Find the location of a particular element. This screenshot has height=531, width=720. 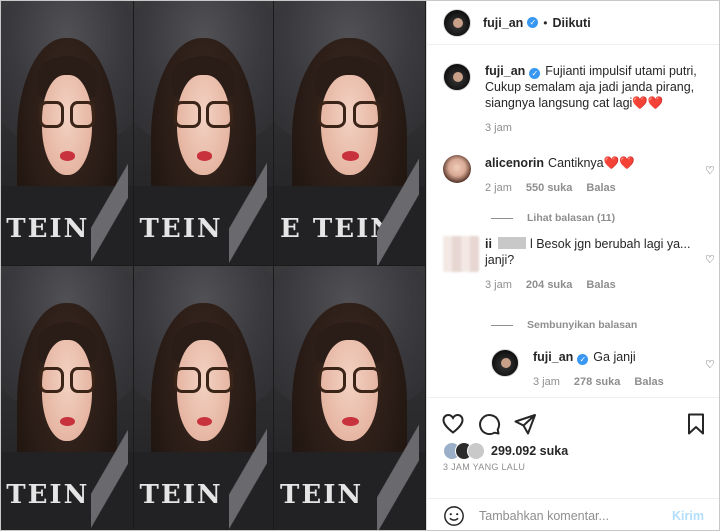

heart-icon is located at coordinates (453, 424).